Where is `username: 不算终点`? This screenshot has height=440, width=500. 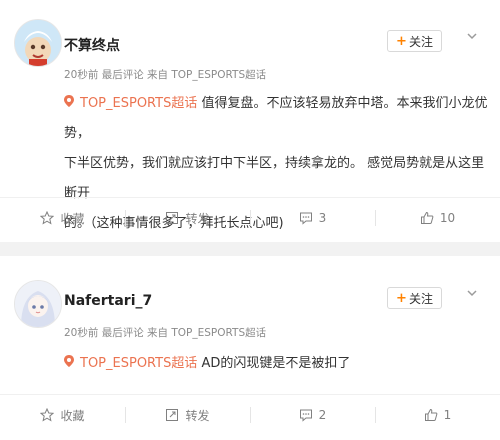
username: 不算终点 is located at coordinates (92, 45).